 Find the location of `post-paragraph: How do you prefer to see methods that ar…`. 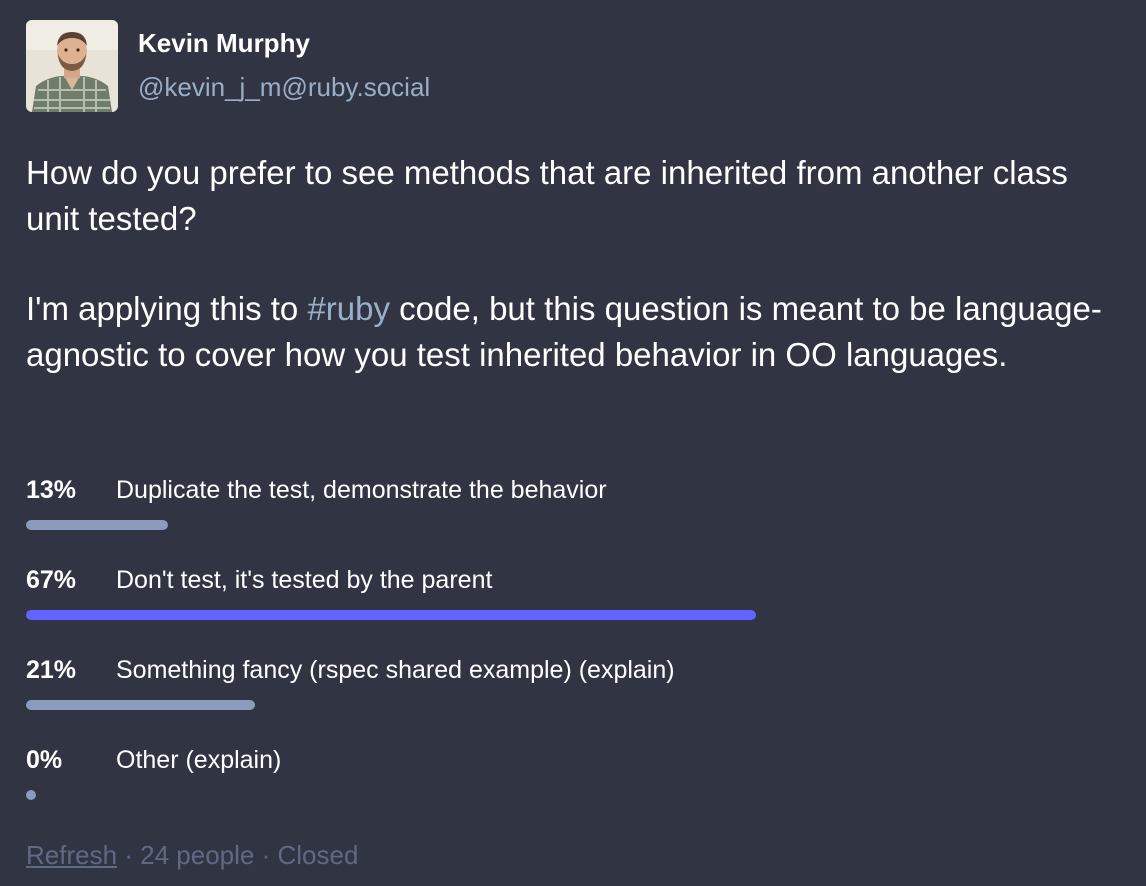

post-paragraph: How do you prefer to see methods that ar… is located at coordinates (547, 195).